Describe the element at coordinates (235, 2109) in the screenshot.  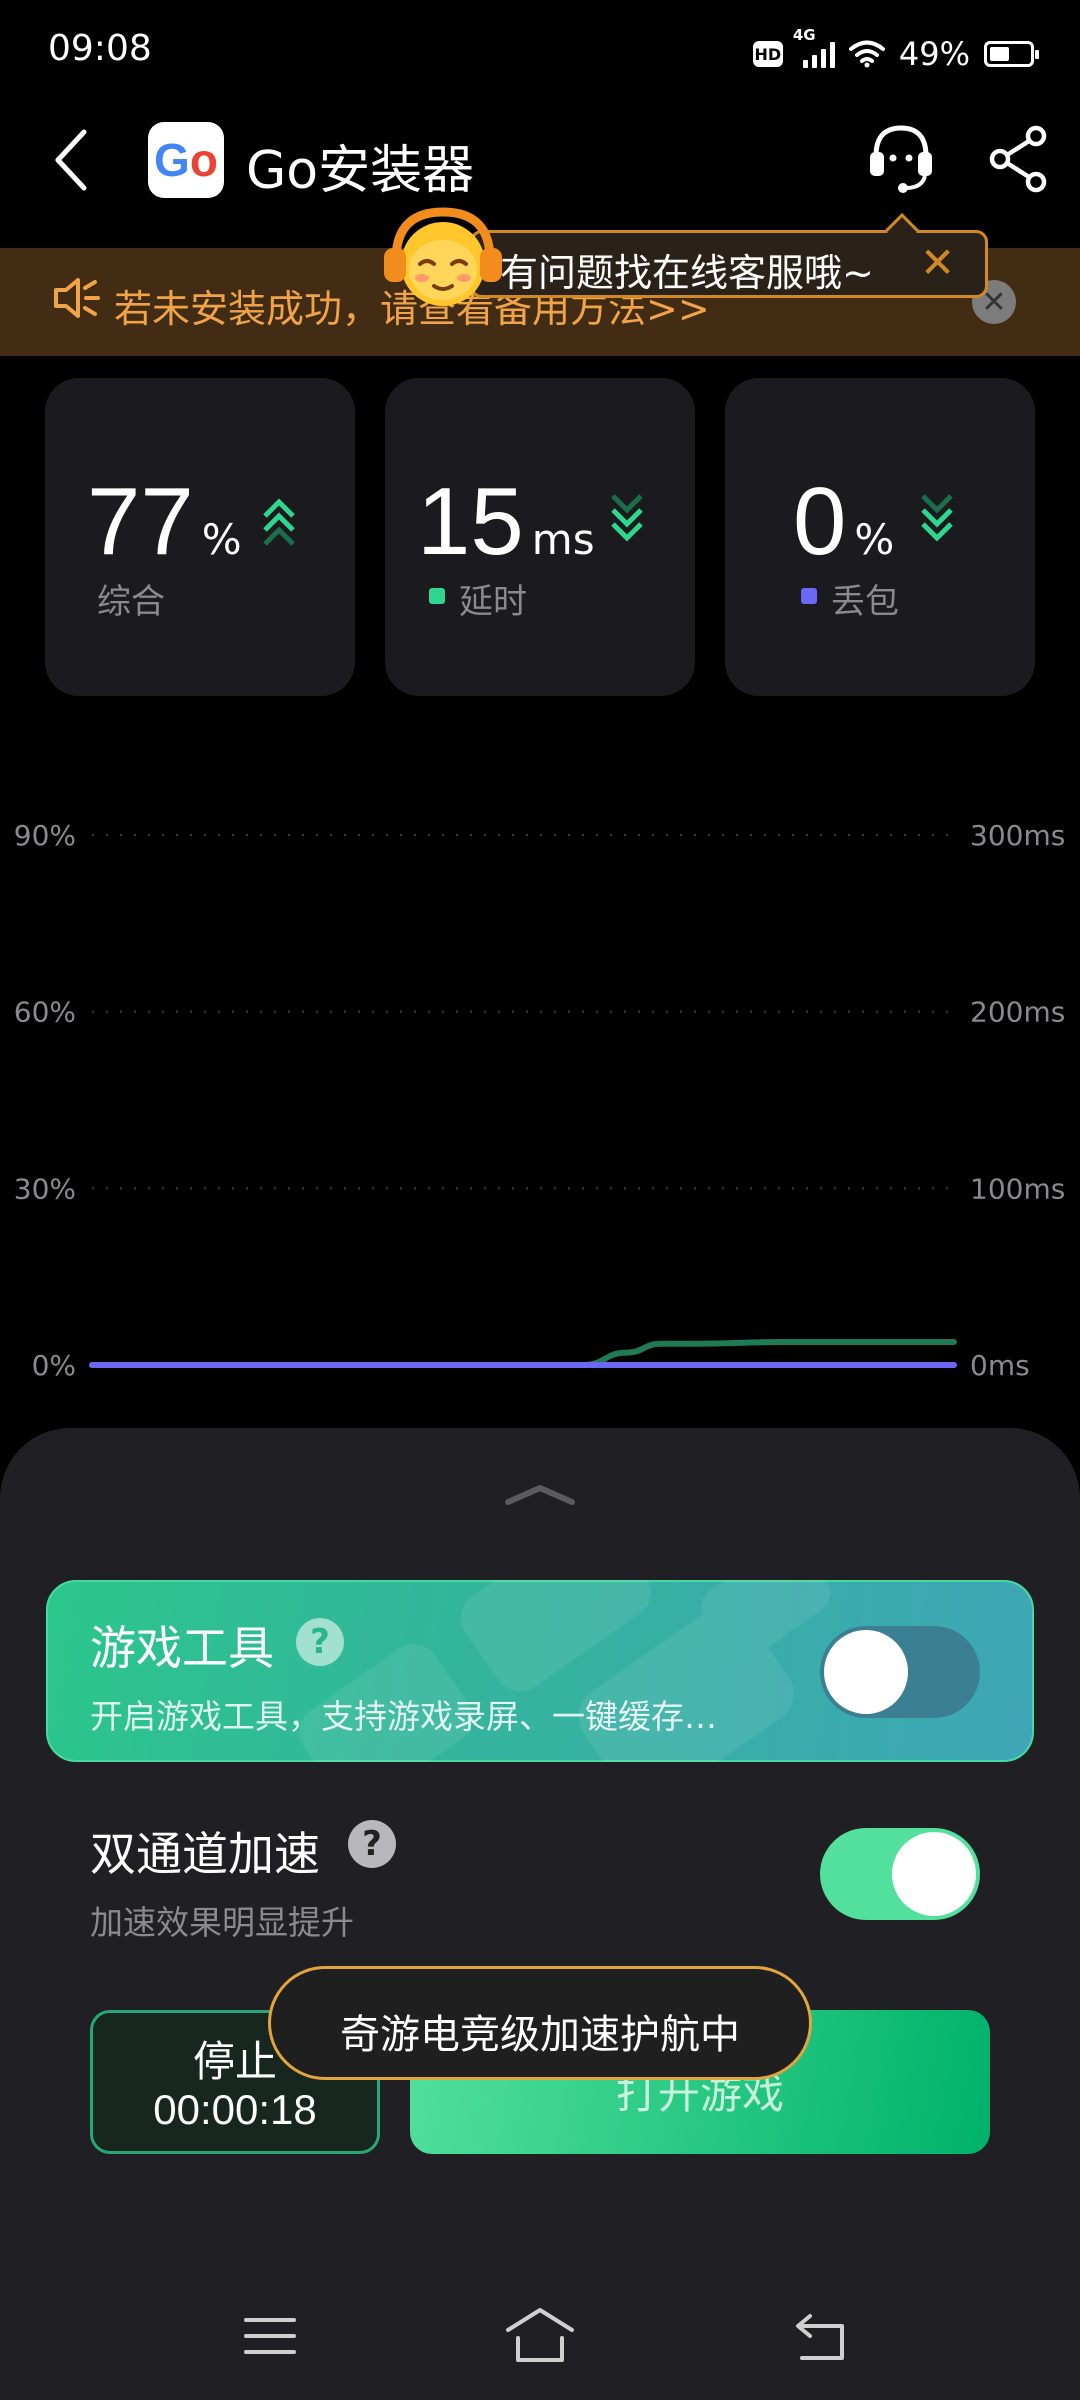
I see `session-timer: 00:00:18` at that location.